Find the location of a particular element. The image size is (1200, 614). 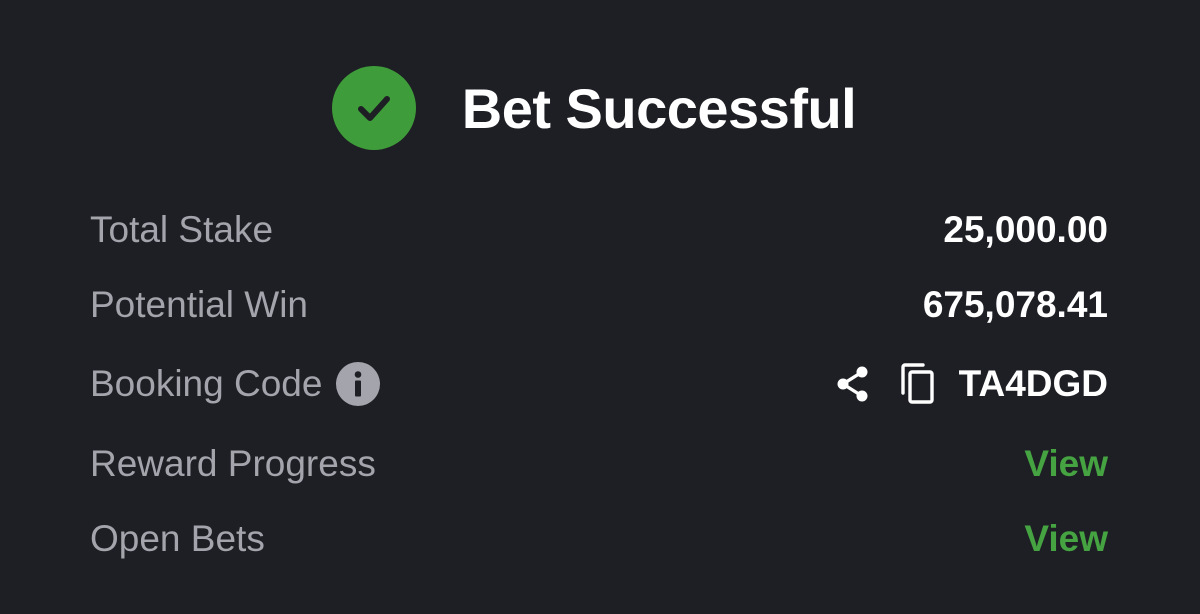

open-bets-view-link: View is located at coordinates (1066, 539).